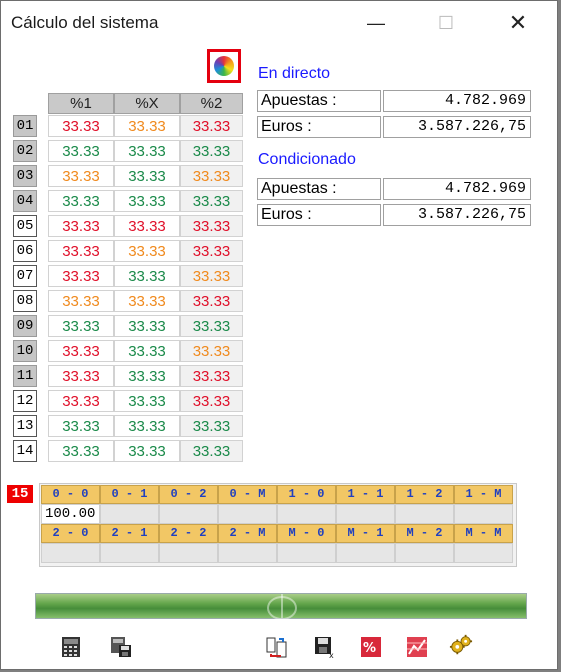 The image size is (561, 672). What do you see at coordinates (365, 494) in the screenshot?
I see `pleno-header: 1 - 1` at bounding box center [365, 494].